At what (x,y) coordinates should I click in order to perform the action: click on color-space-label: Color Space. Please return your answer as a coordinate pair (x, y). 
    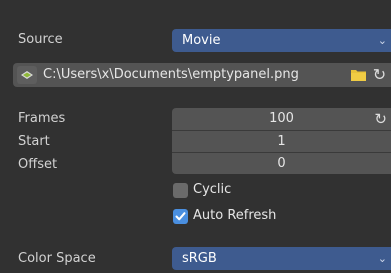
    Looking at the image, I should click on (57, 258).